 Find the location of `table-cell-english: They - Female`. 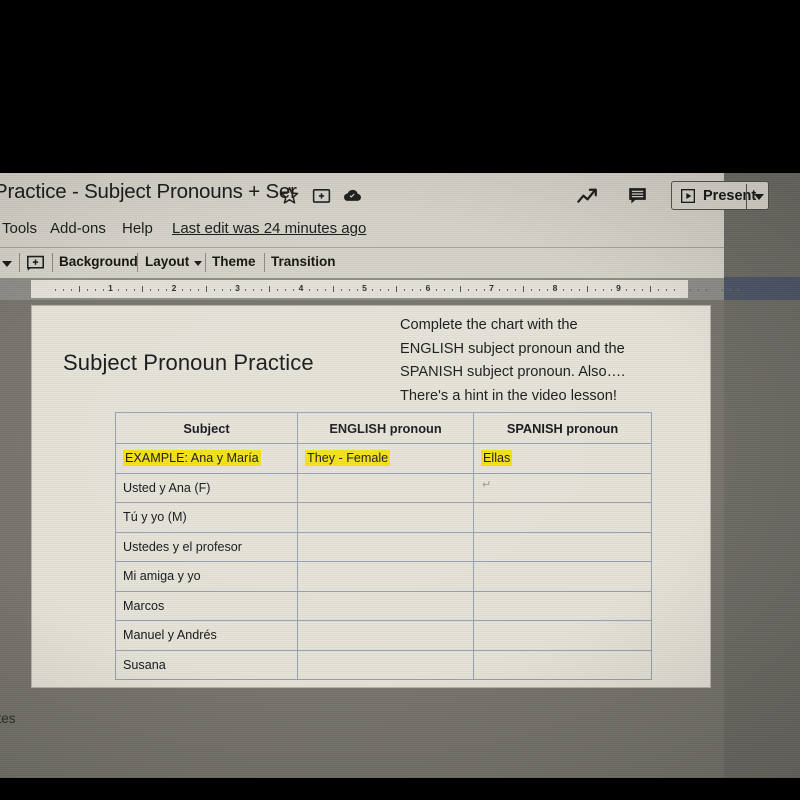

table-cell-english: They - Female is located at coordinates (385, 458).